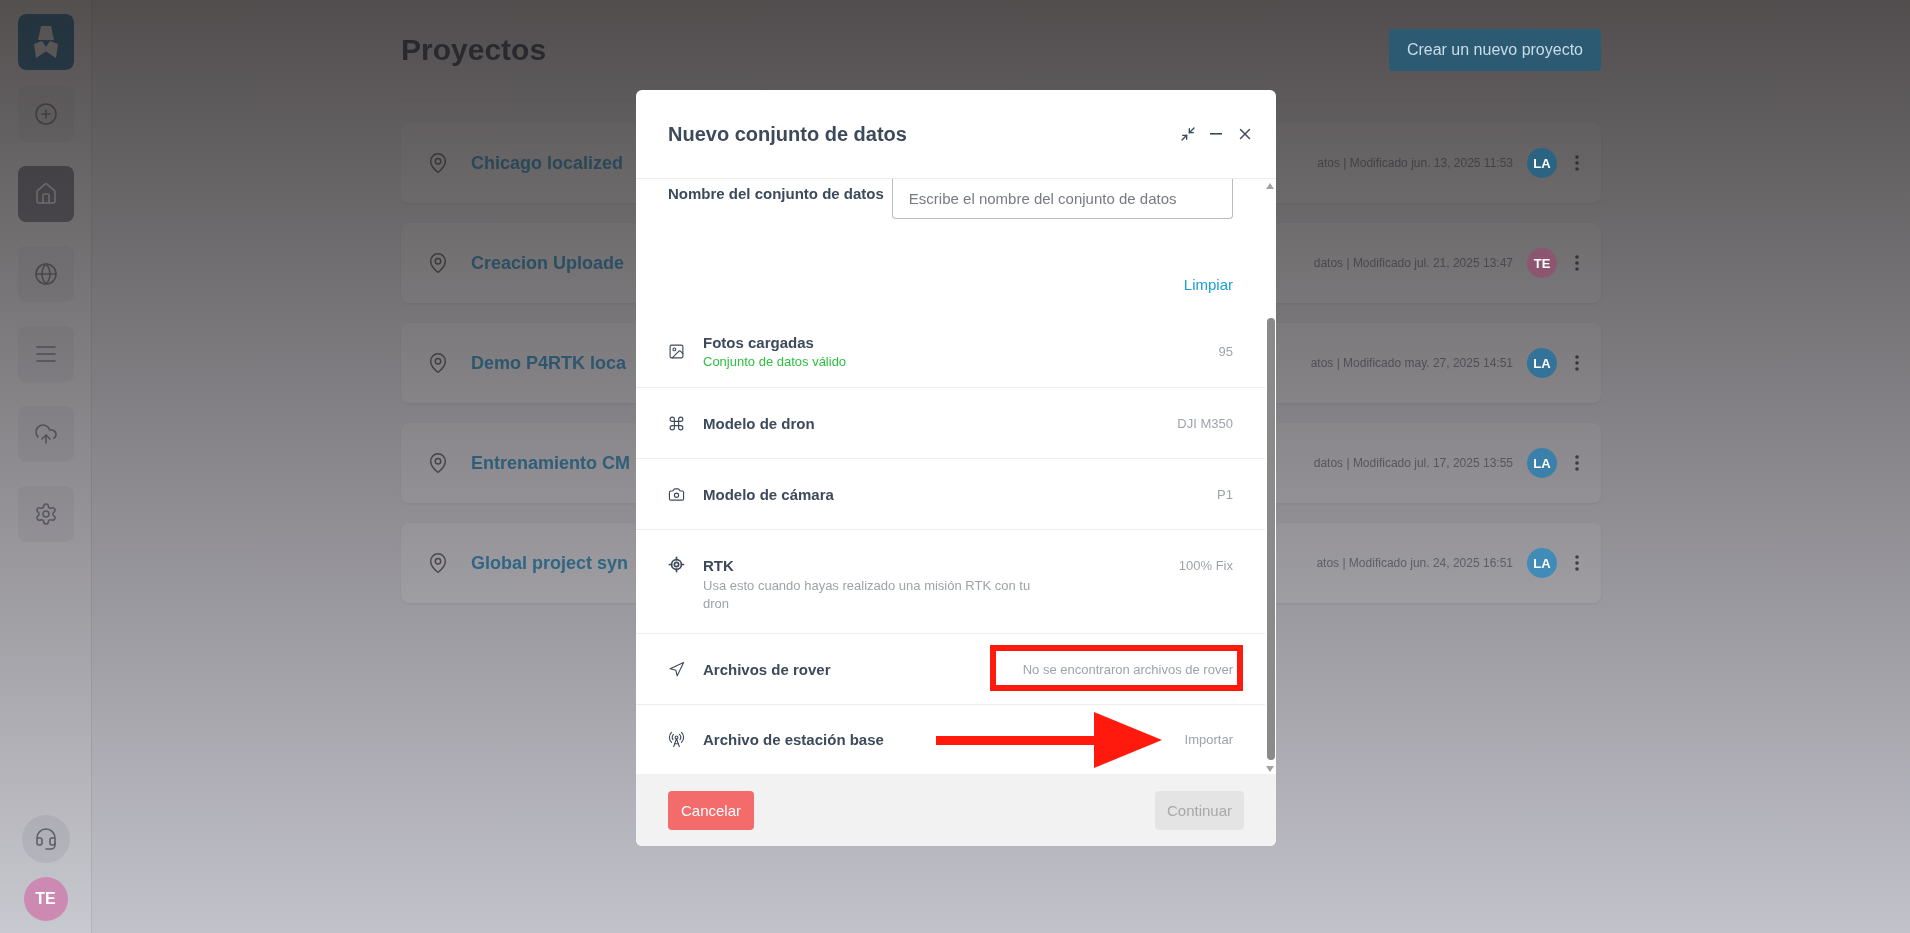 The image size is (1910, 933). I want to click on owner-avatar: TE, so click(1542, 263).